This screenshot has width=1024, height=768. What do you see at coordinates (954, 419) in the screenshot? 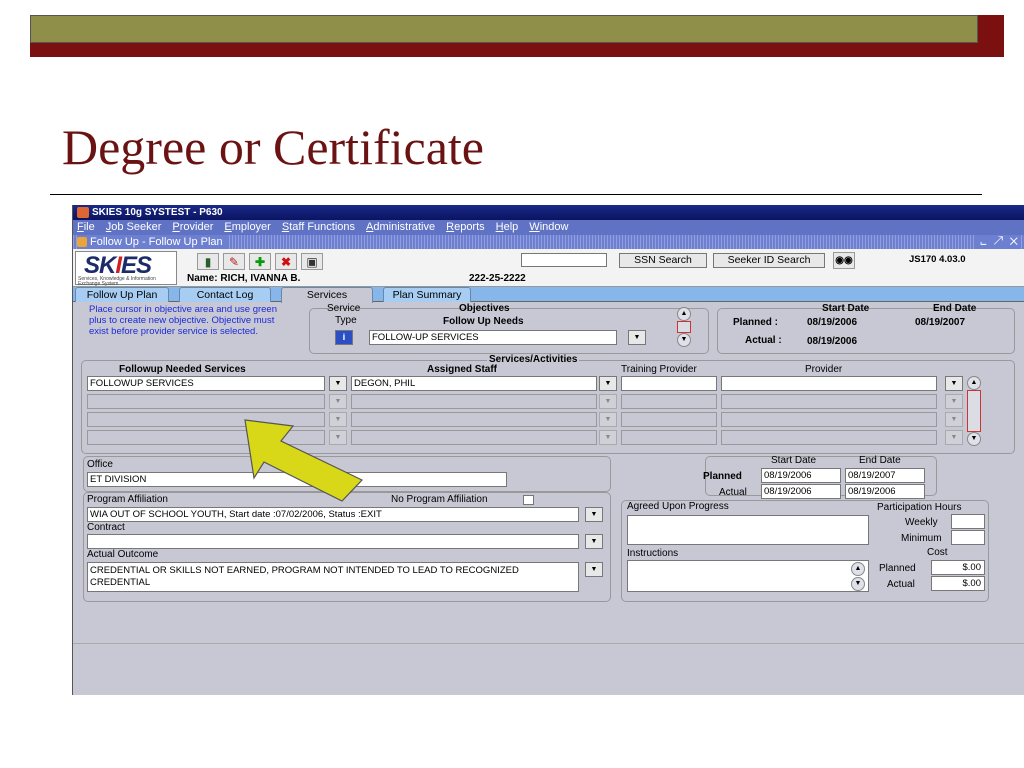
I see `row3-provider-dropdown: ▼` at bounding box center [954, 419].